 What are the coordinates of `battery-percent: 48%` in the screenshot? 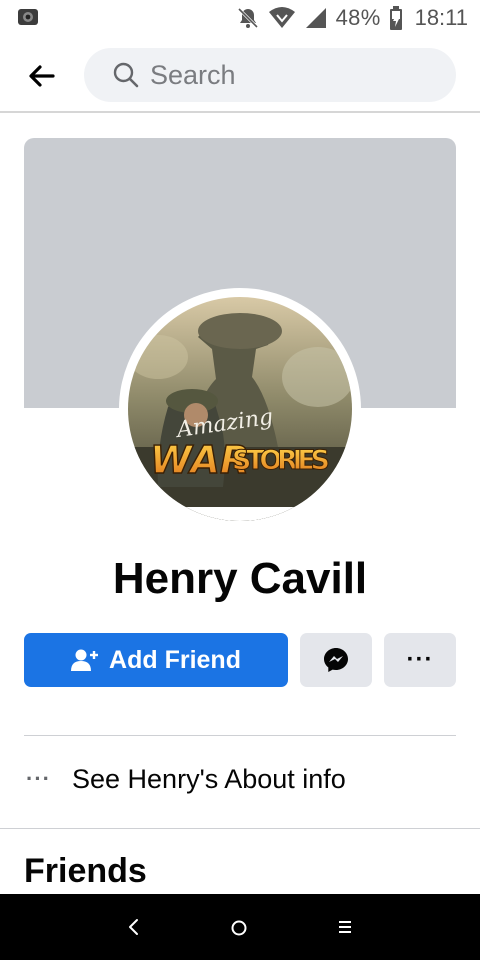 It's located at (358, 17).